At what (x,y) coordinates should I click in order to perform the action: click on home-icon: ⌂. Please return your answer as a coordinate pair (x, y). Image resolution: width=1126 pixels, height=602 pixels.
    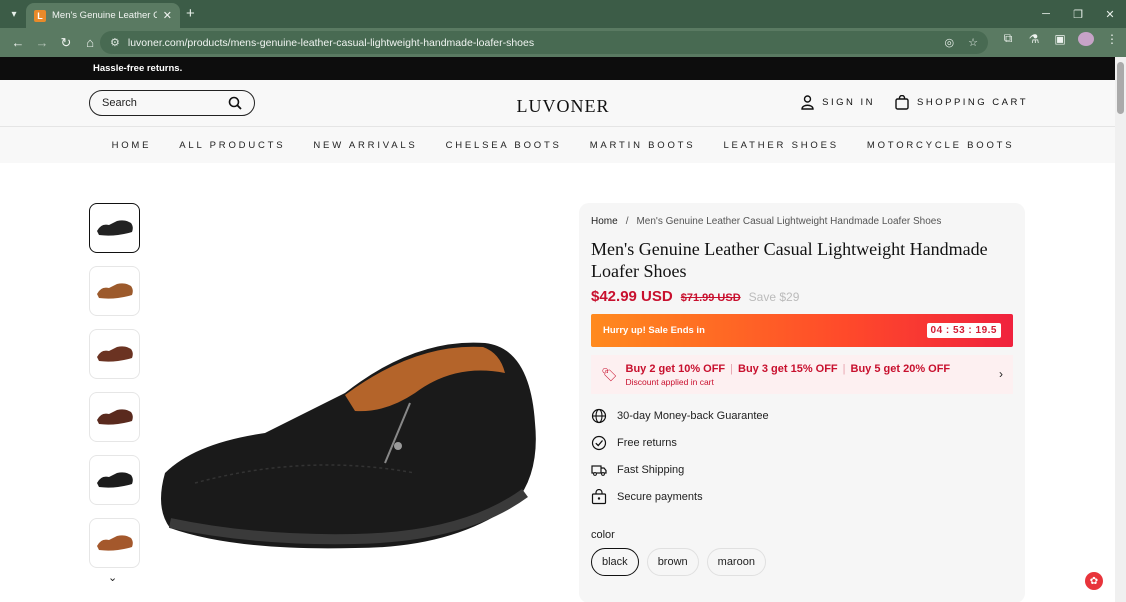
    Looking at the image, I should click on (90, 43).